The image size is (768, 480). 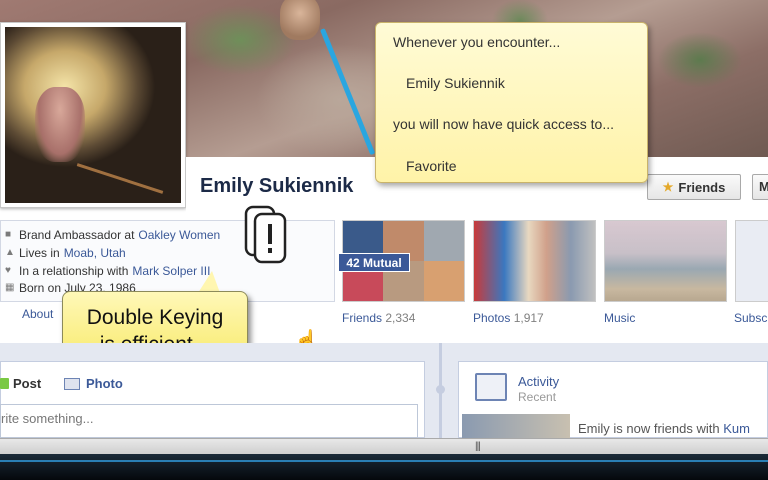 I want to click on activity-title: Activity, so click(x=538, y=381).